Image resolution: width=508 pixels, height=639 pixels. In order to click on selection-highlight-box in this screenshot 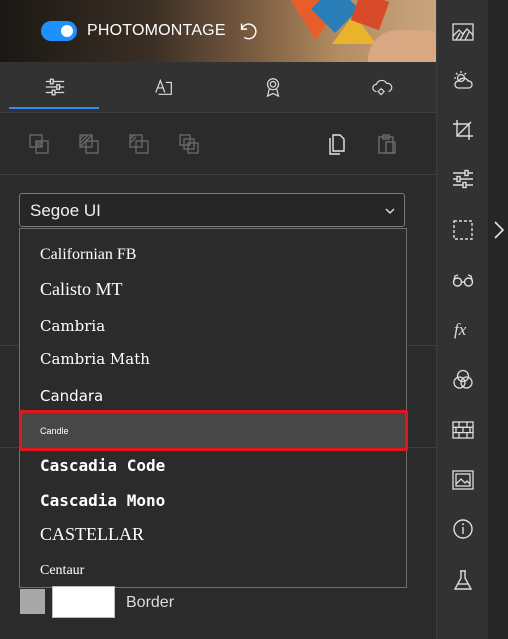, I will do `click(213, 430)`.